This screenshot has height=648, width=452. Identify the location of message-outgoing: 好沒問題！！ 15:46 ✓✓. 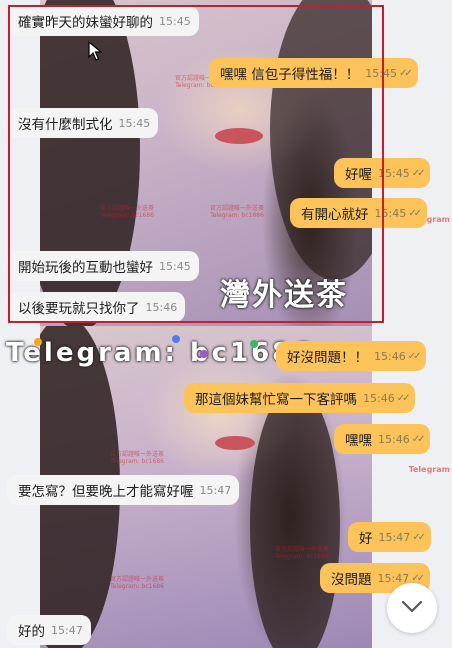
(351, 356).